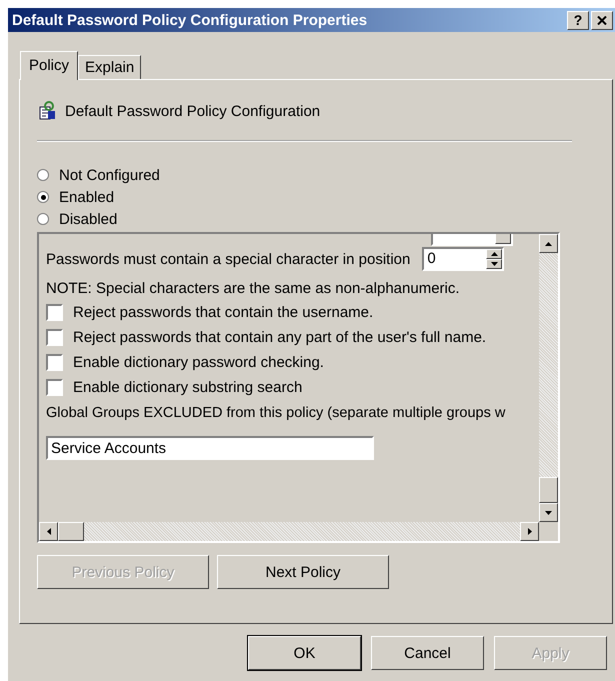  I want to click on horizontal-scrollbar, so click(289, 531).